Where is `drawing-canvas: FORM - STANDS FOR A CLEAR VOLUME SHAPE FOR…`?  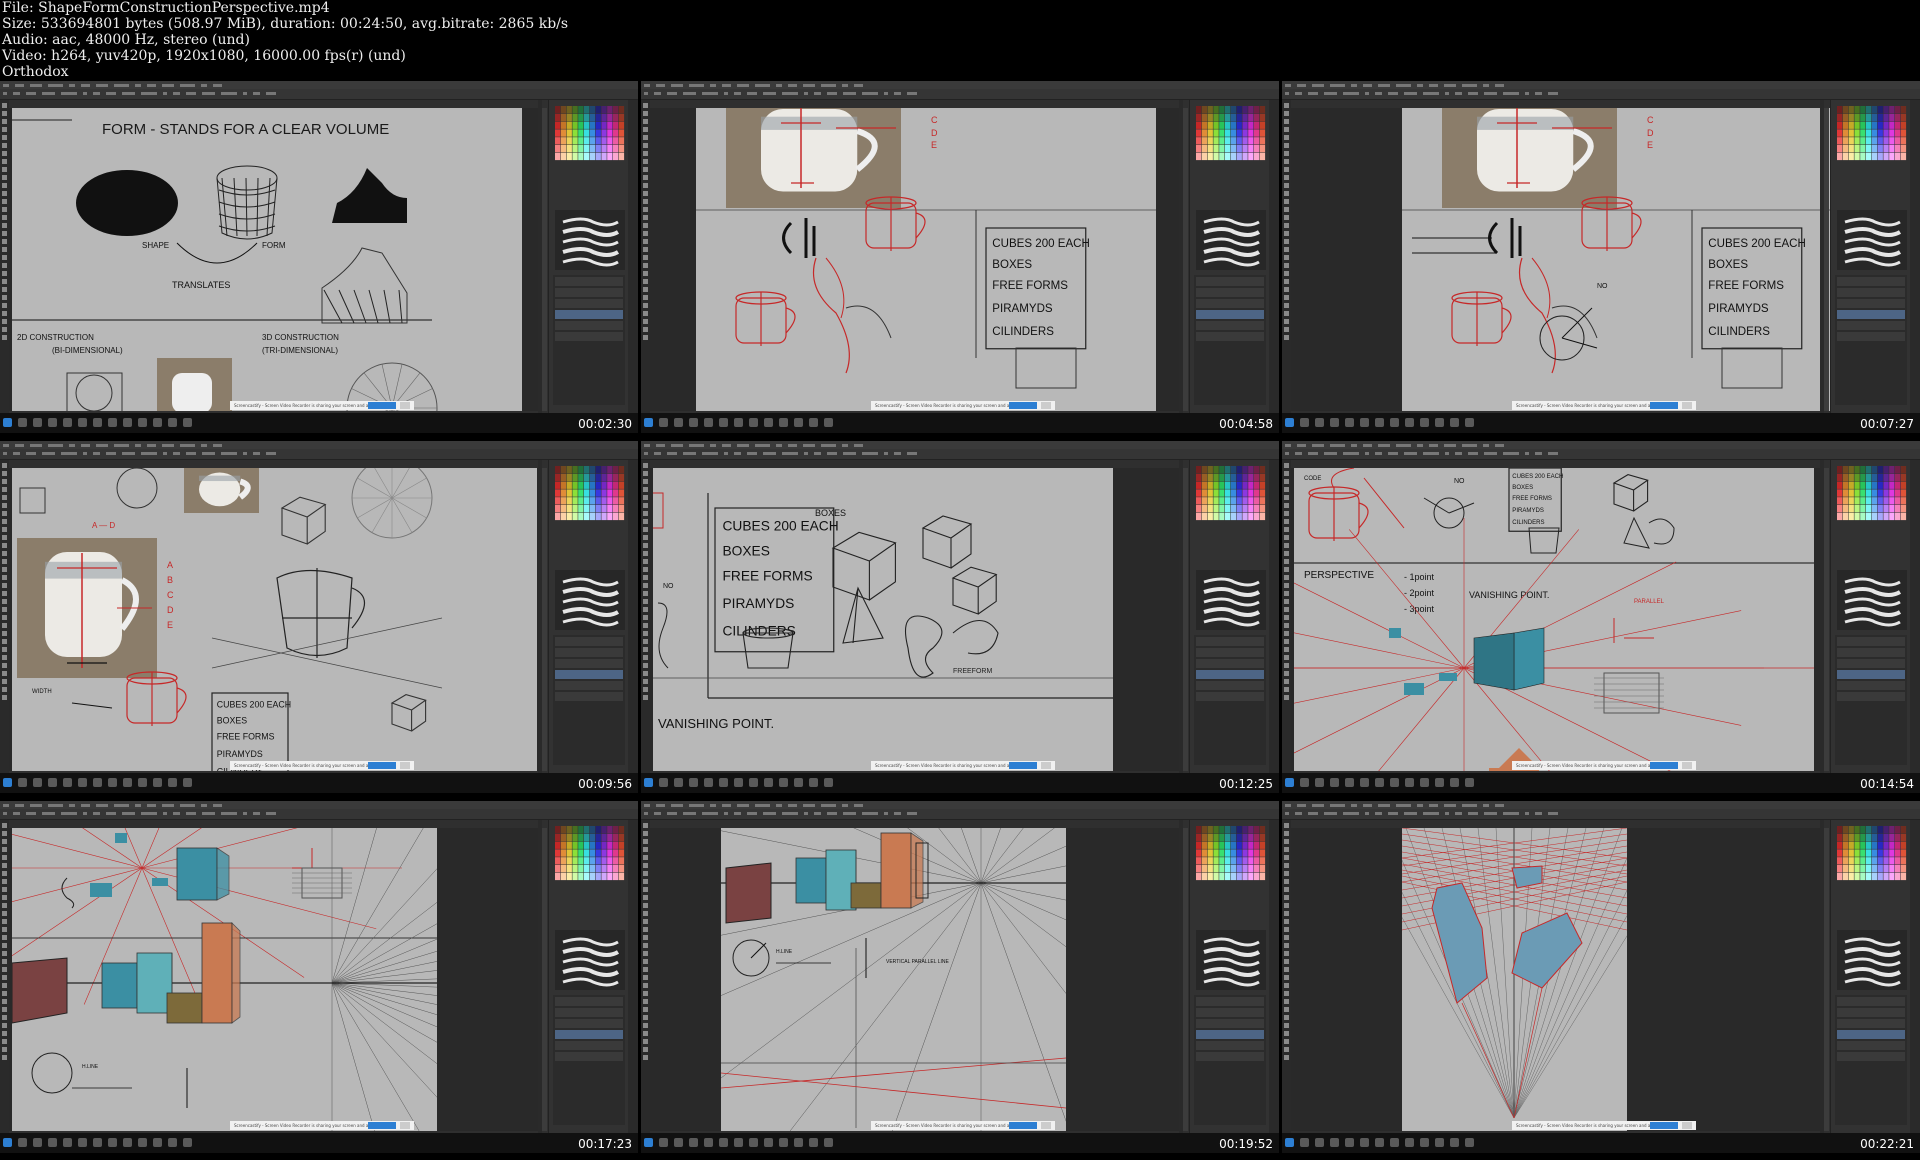
drawing-canvas: FORM - STANDS FOR A CLEAR VOLUME SHAPE FOR… is located at coordinates (267, 259).